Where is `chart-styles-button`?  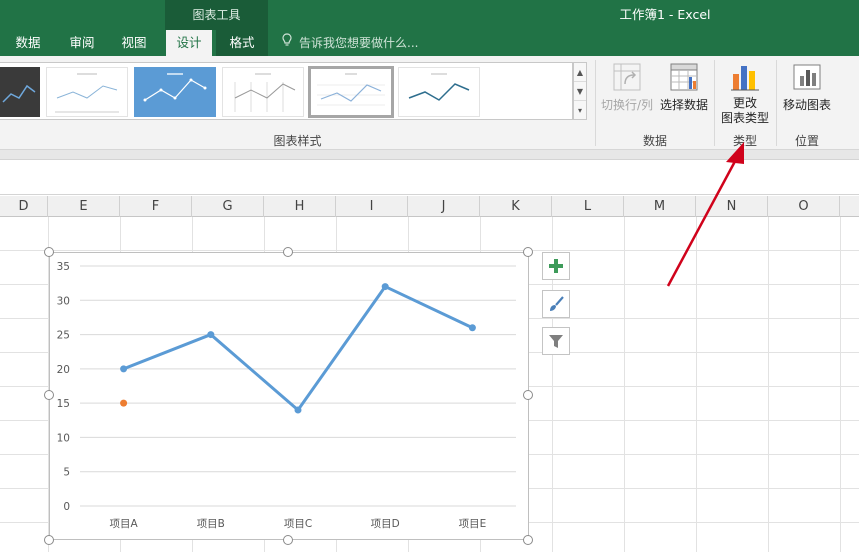
chart-styles-button is located at coordinates (556, 304).